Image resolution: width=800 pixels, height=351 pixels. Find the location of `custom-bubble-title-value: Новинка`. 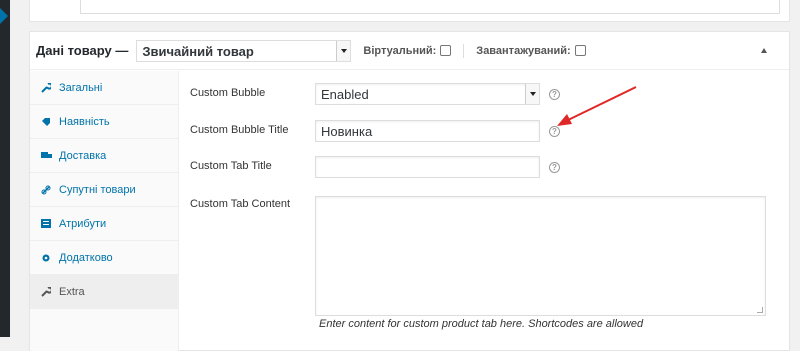

custom-bubble-title-value: Новинка is located at coordinates (347, 131).